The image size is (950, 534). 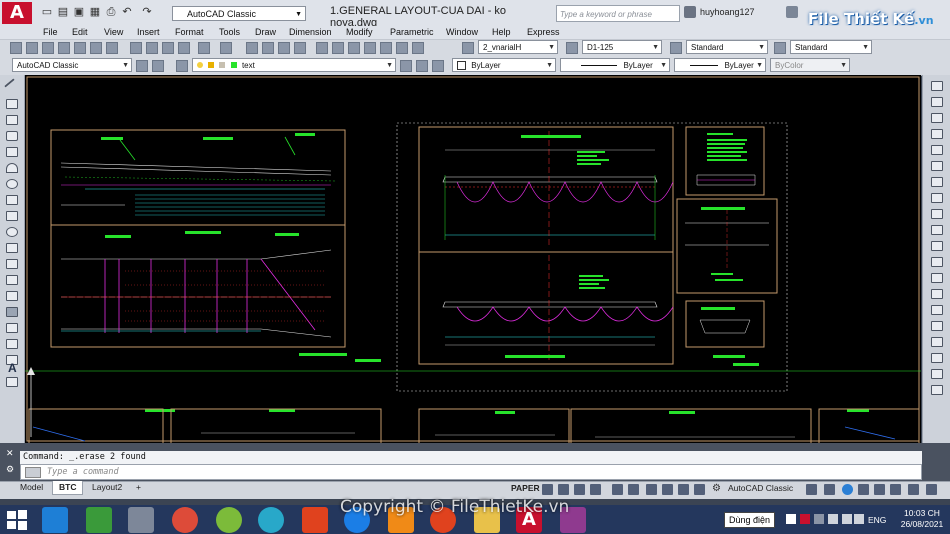 I want to click on command-close-icon: ✕, so click(x=10, y=453).